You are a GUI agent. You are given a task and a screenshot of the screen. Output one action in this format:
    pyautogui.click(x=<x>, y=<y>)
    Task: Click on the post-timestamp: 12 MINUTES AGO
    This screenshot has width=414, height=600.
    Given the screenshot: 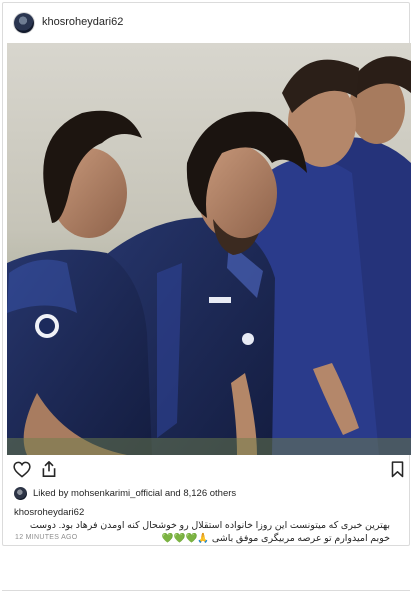 What is the action you would take?
    pyautogui.click(x=46, y=537)
    